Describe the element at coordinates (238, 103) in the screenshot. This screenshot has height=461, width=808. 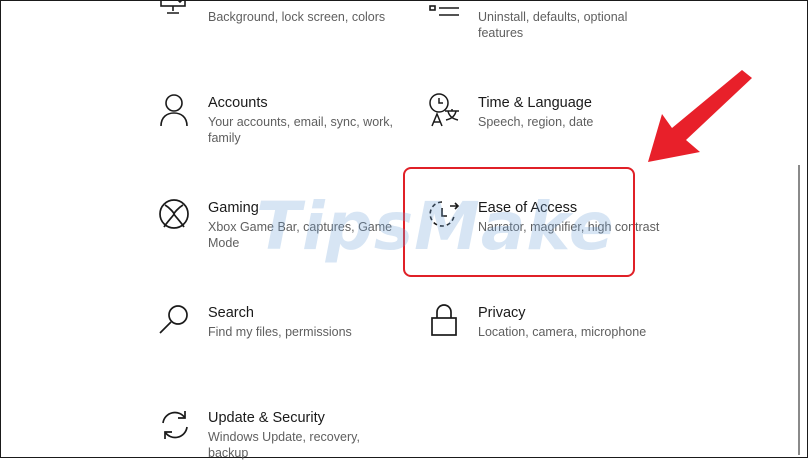
I see `tile-title: Accounts` at that location.